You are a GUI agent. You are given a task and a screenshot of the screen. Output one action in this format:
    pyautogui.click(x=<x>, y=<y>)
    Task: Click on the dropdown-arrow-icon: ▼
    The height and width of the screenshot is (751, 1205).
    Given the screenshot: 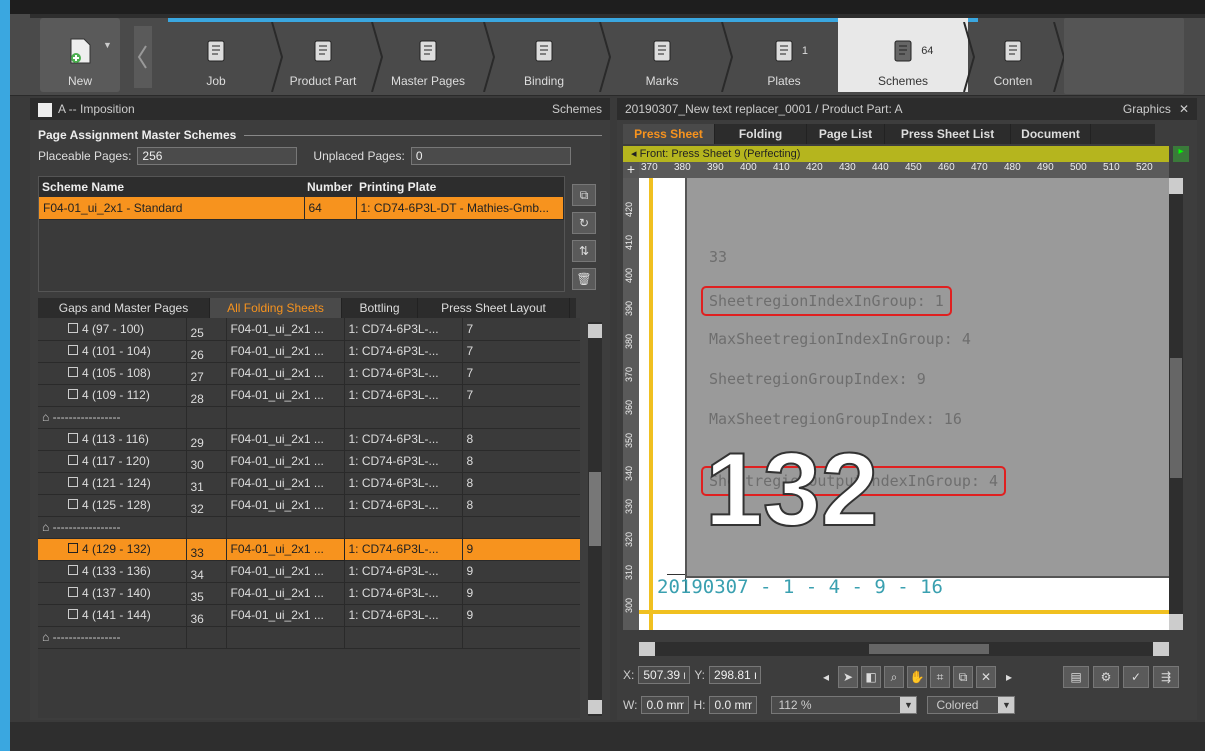 What is the action you would take?
    pyautogui.click(x=107, y=45)
    